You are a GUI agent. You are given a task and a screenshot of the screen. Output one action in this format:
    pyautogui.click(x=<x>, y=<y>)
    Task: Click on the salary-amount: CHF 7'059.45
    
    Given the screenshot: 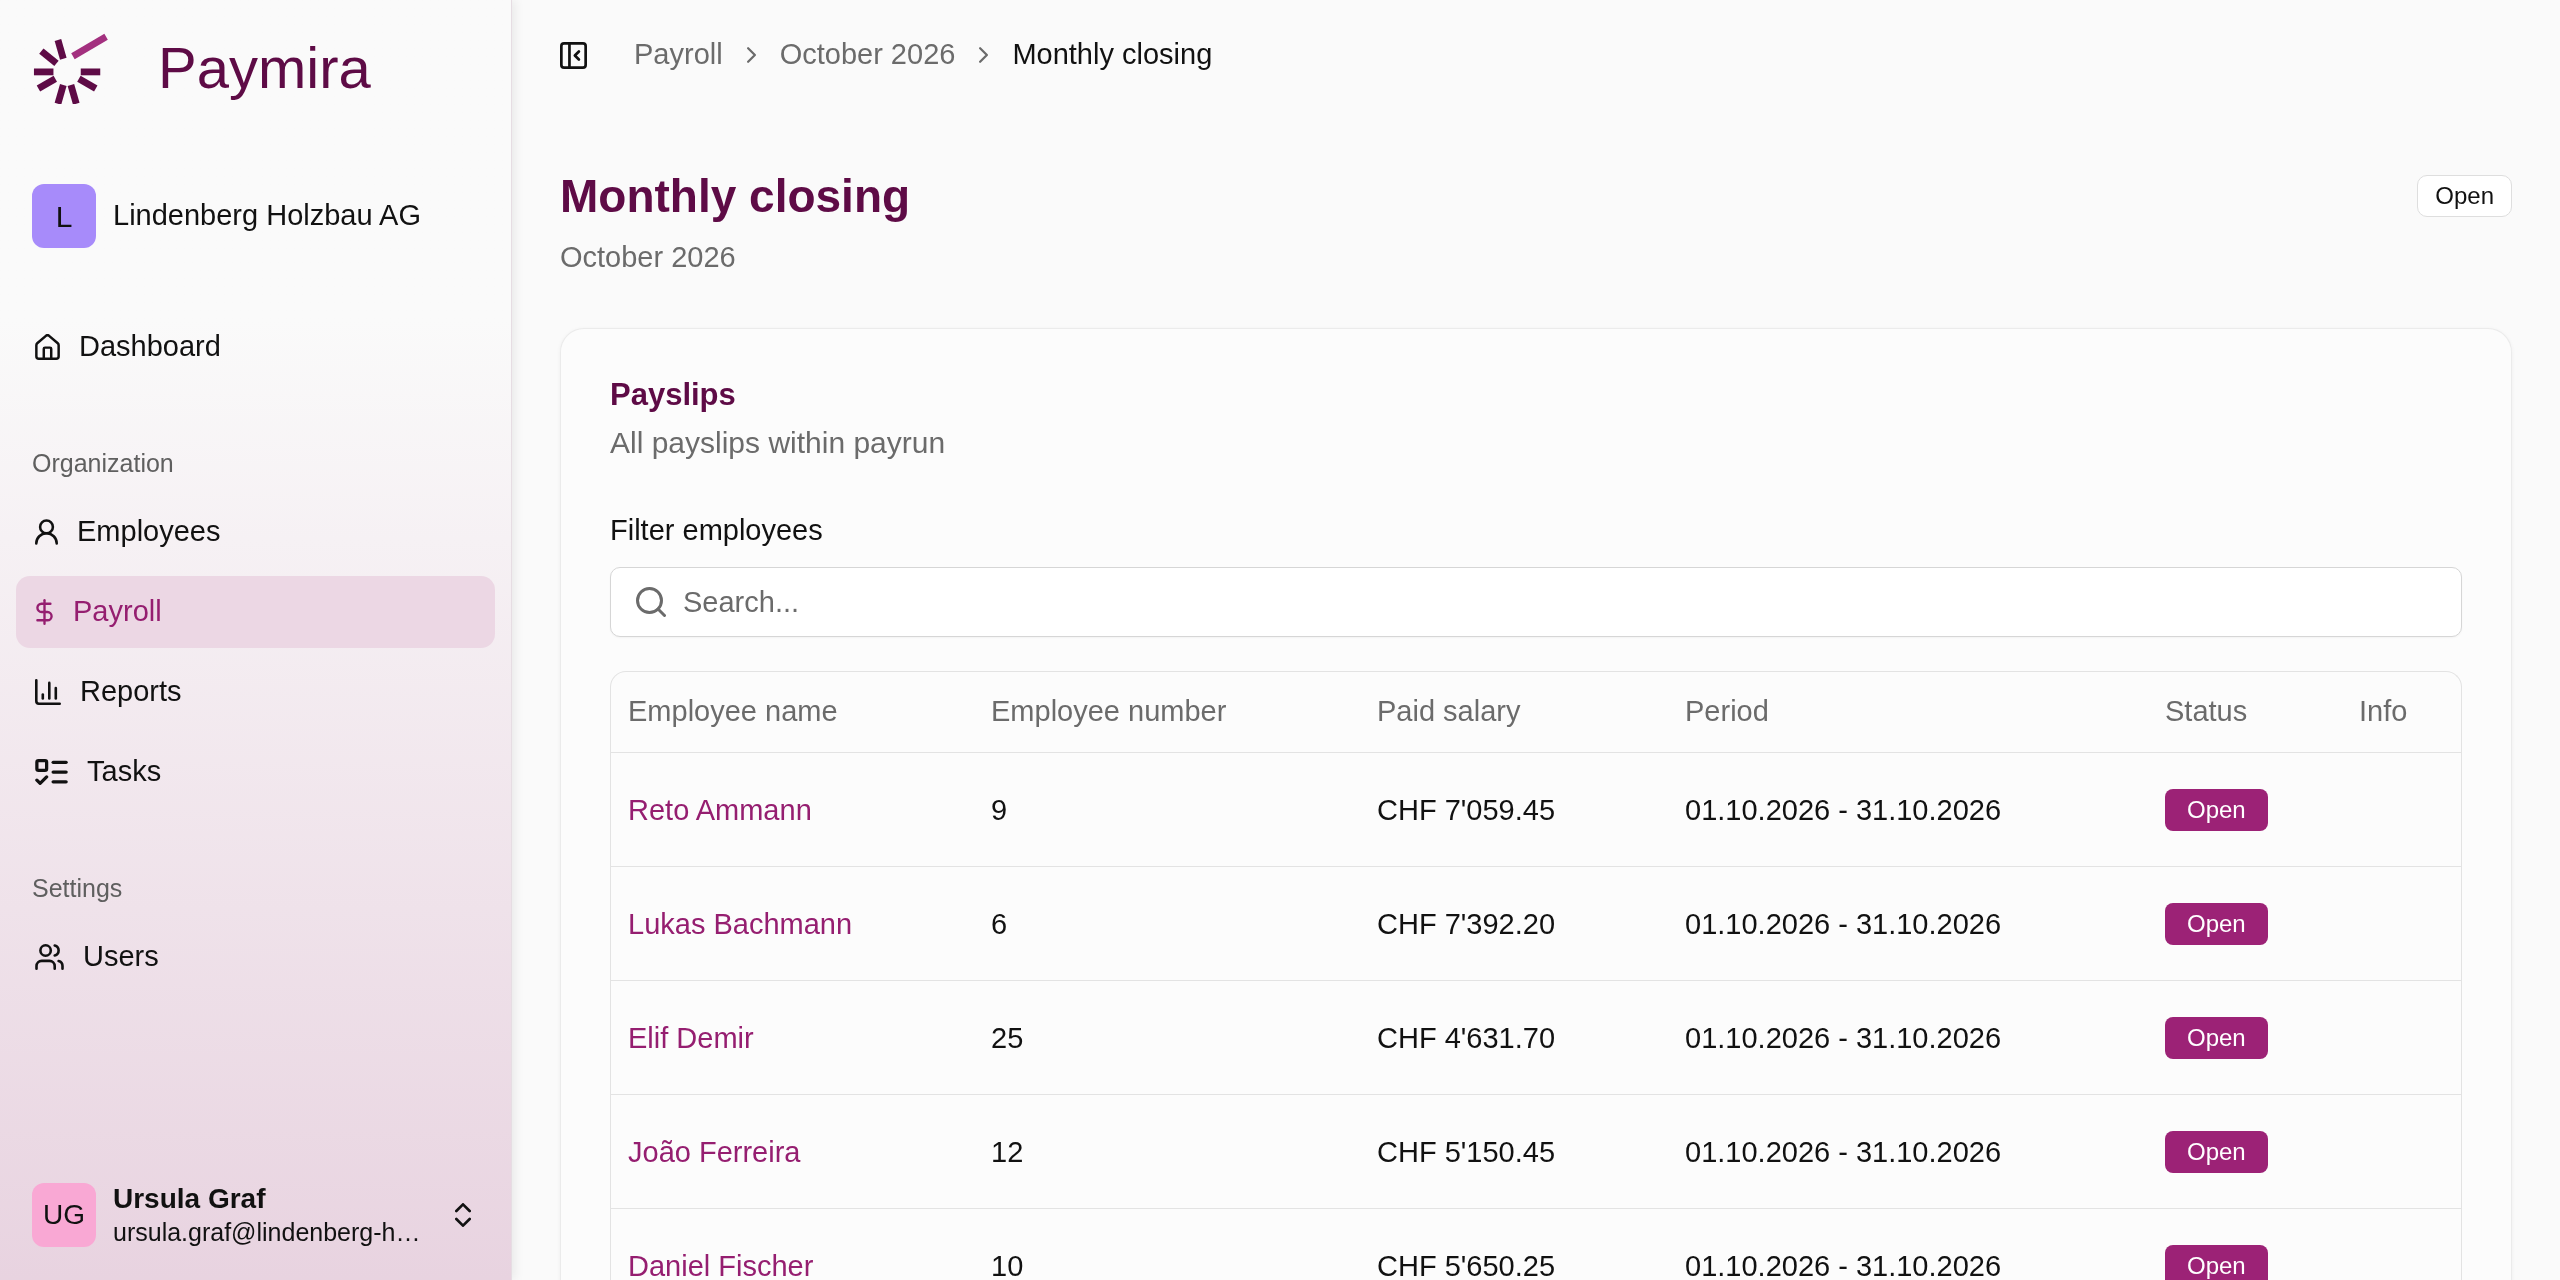 What is the action you would take?
    pyautogui.click(x=1466, y=809)
    